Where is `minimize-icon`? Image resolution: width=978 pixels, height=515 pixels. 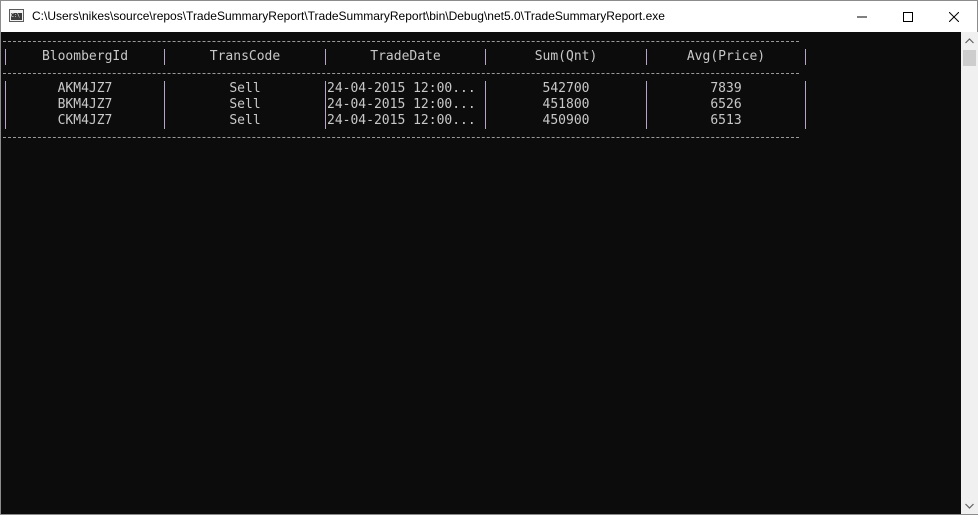
minimize-icon is located at coordinates (862, 16).